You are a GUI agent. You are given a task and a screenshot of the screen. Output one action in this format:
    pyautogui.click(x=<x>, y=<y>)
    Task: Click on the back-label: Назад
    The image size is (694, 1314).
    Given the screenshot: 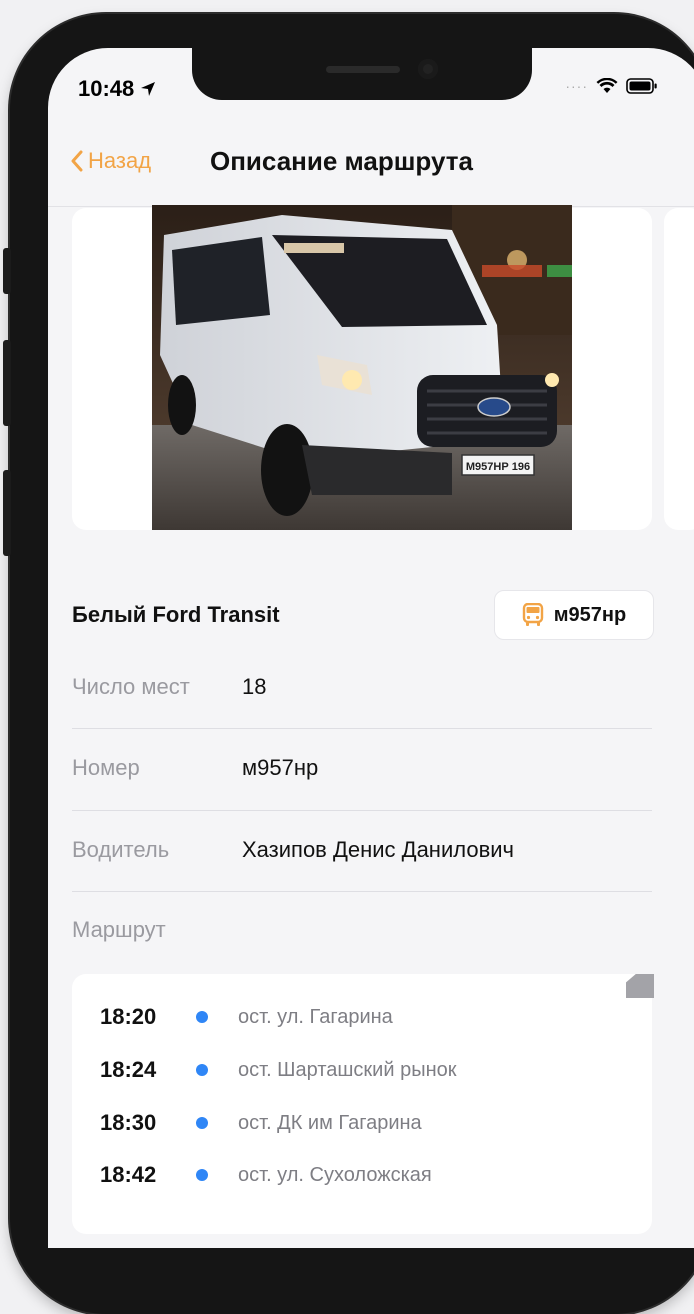 What is the action you would take?
    pyautogui.click(x=120, y=160)
    